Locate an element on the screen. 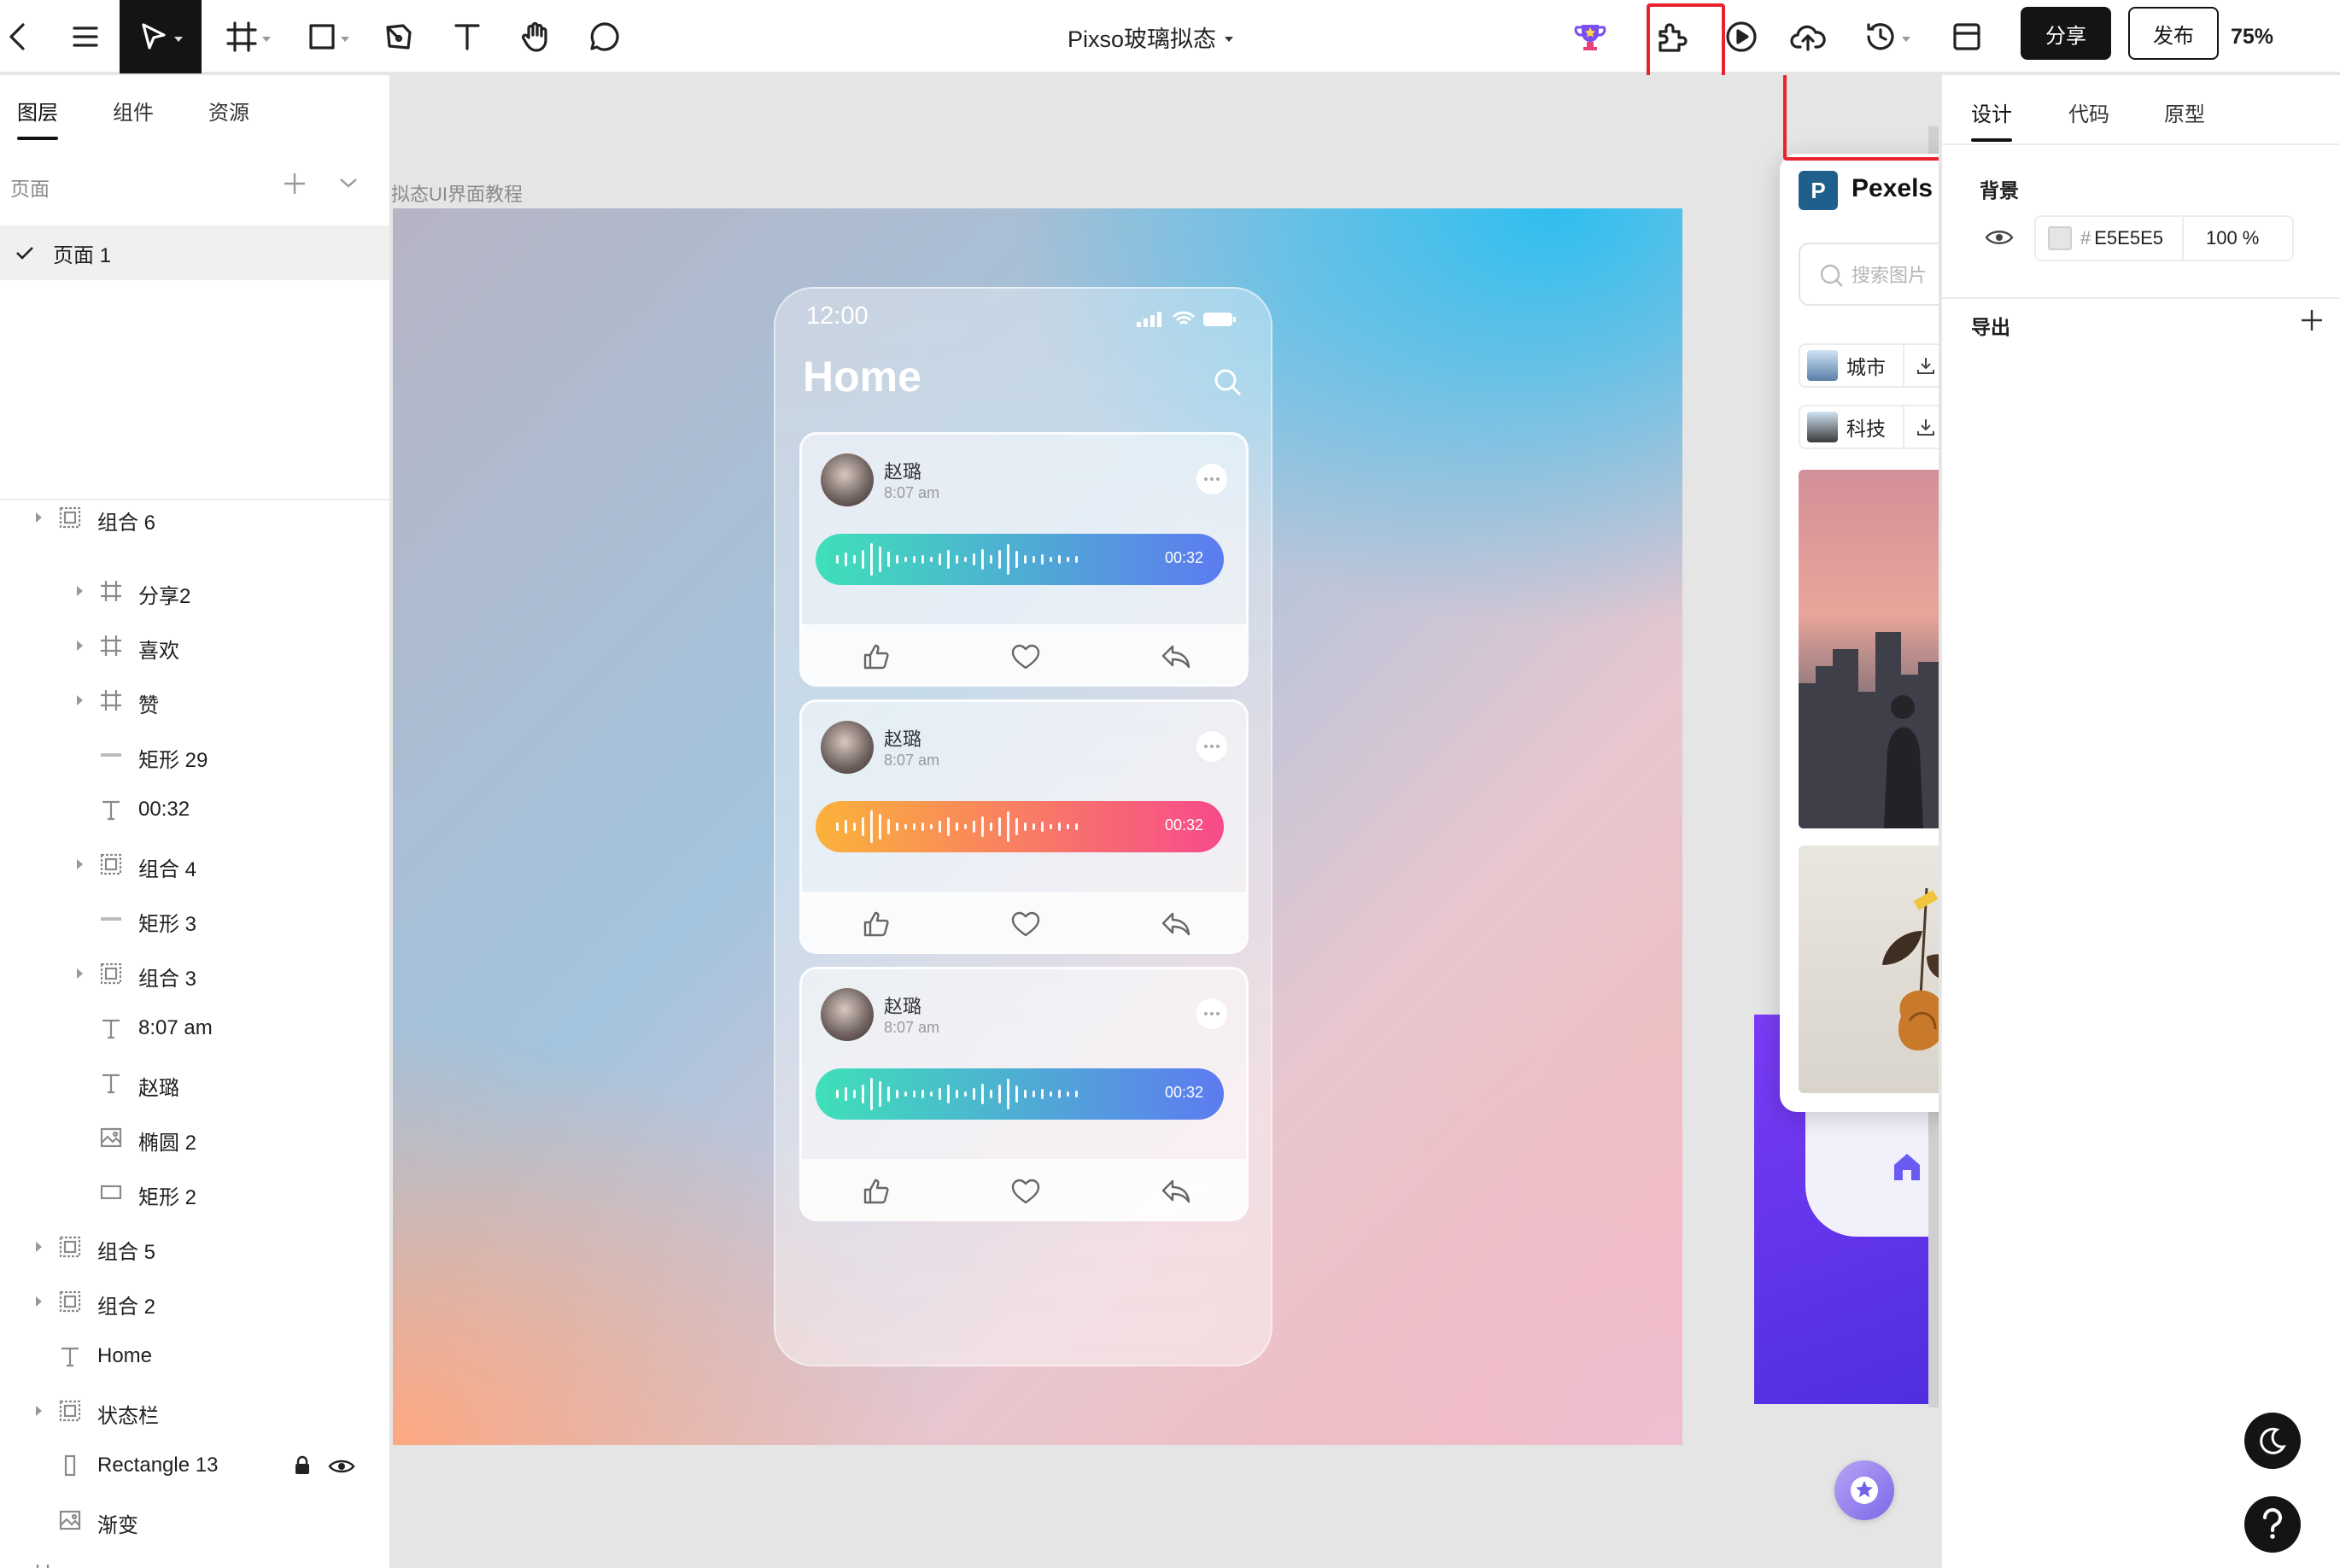  pexels-plugin-window: P Pexels 搜索图片 城市风景建筑科技美食更多 is located at coordinates (1859, 633).